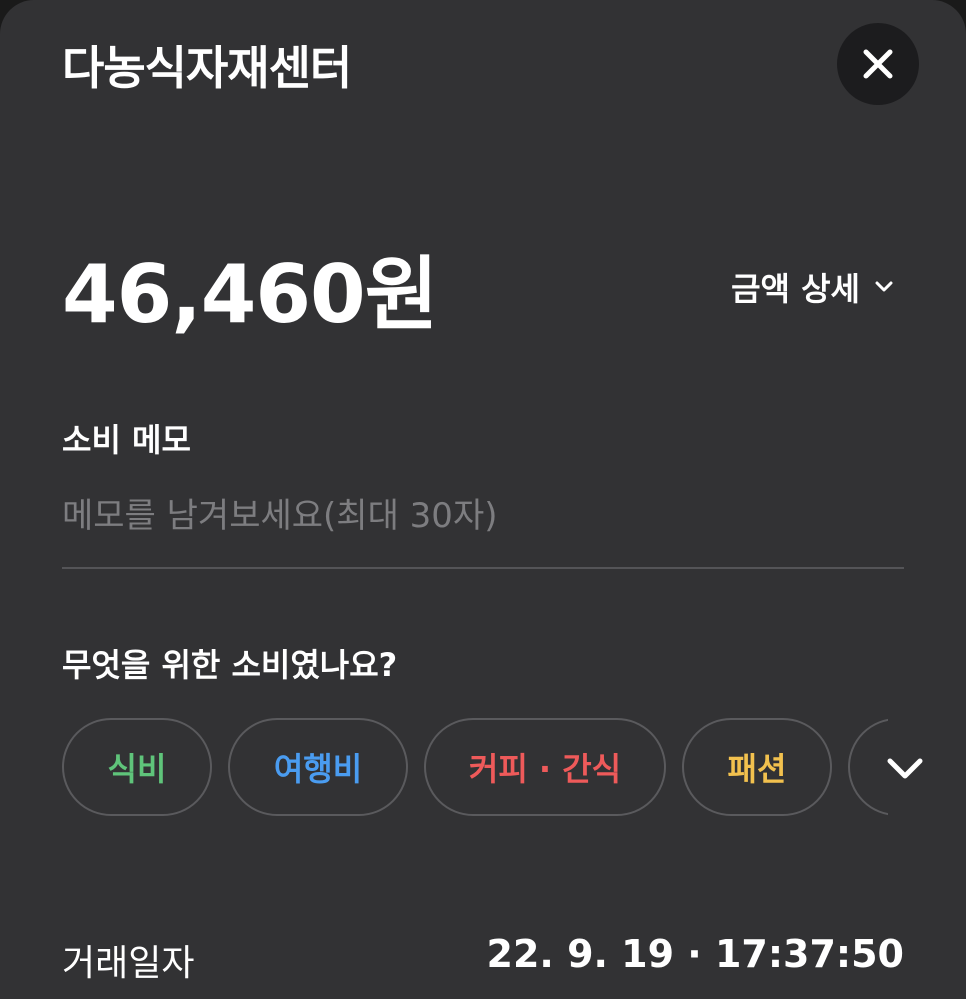  I want to click on category-chip-food: 식비, so click(137, 767).